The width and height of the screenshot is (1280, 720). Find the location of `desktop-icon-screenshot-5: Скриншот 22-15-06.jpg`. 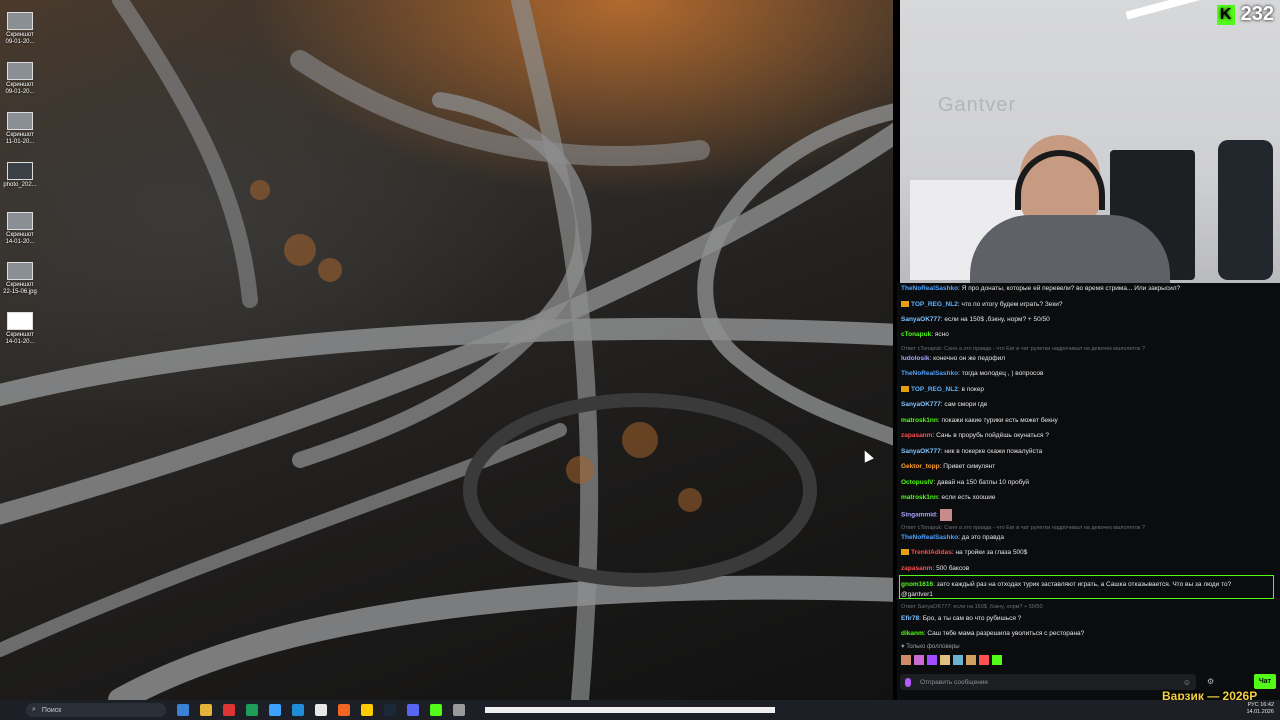

desktop-icon-screenshot-5: Скриншот 22-15-06.jpg is located at coordinates (20, 279).